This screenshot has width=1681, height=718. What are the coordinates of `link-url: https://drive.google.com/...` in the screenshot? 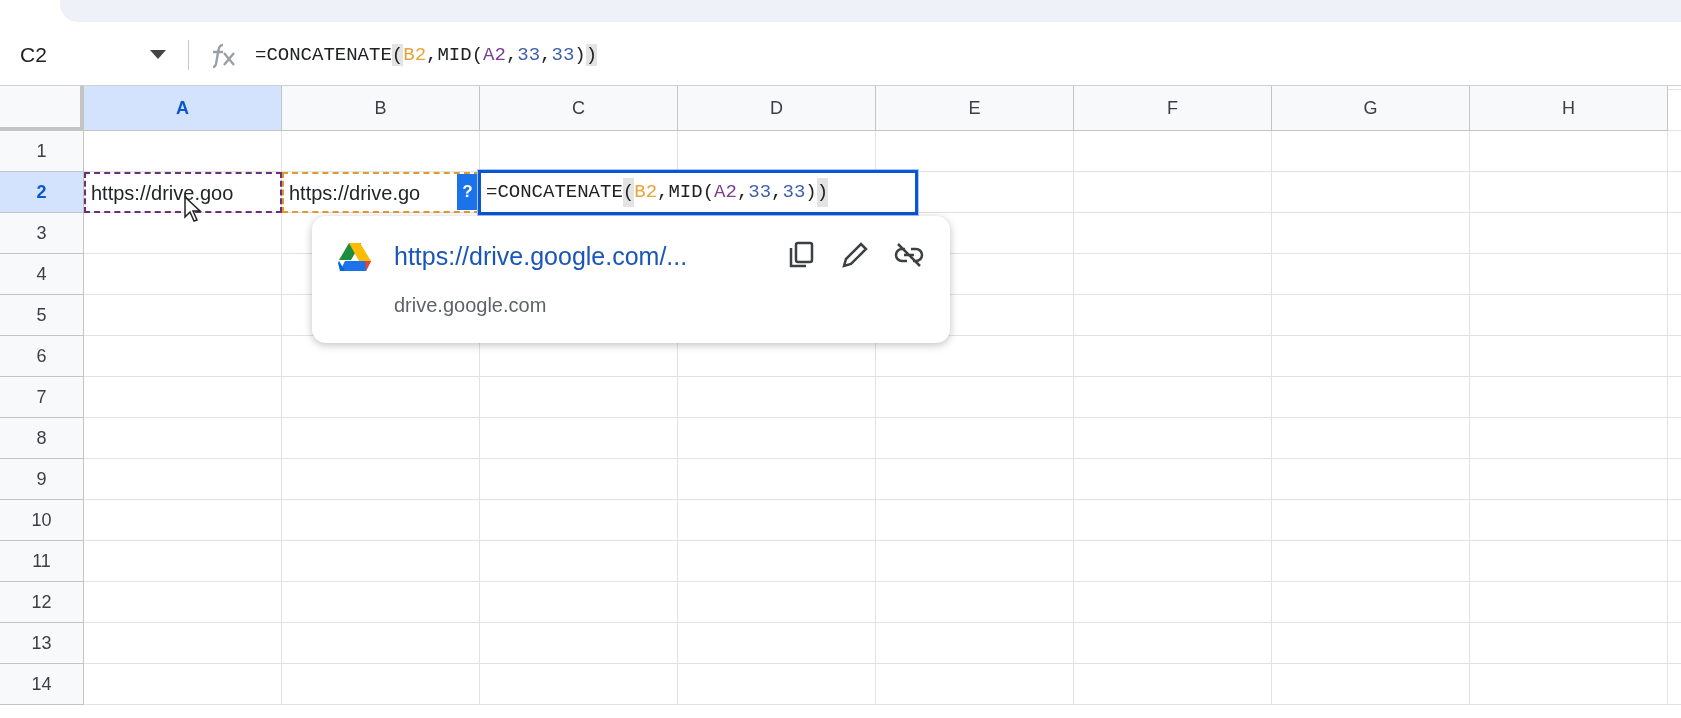 It's located at (590, 257).